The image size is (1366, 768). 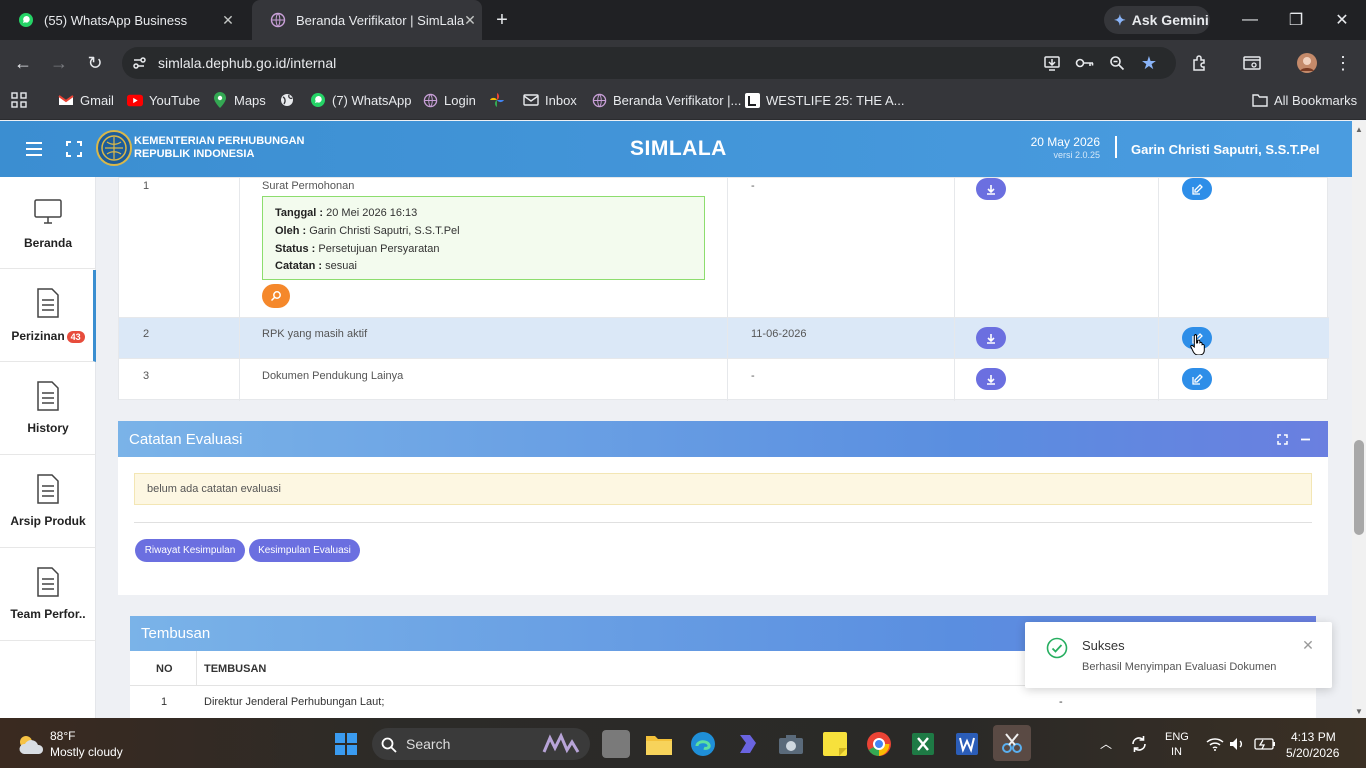 I want to click on volume-icon, so click(x=1237, y=744).